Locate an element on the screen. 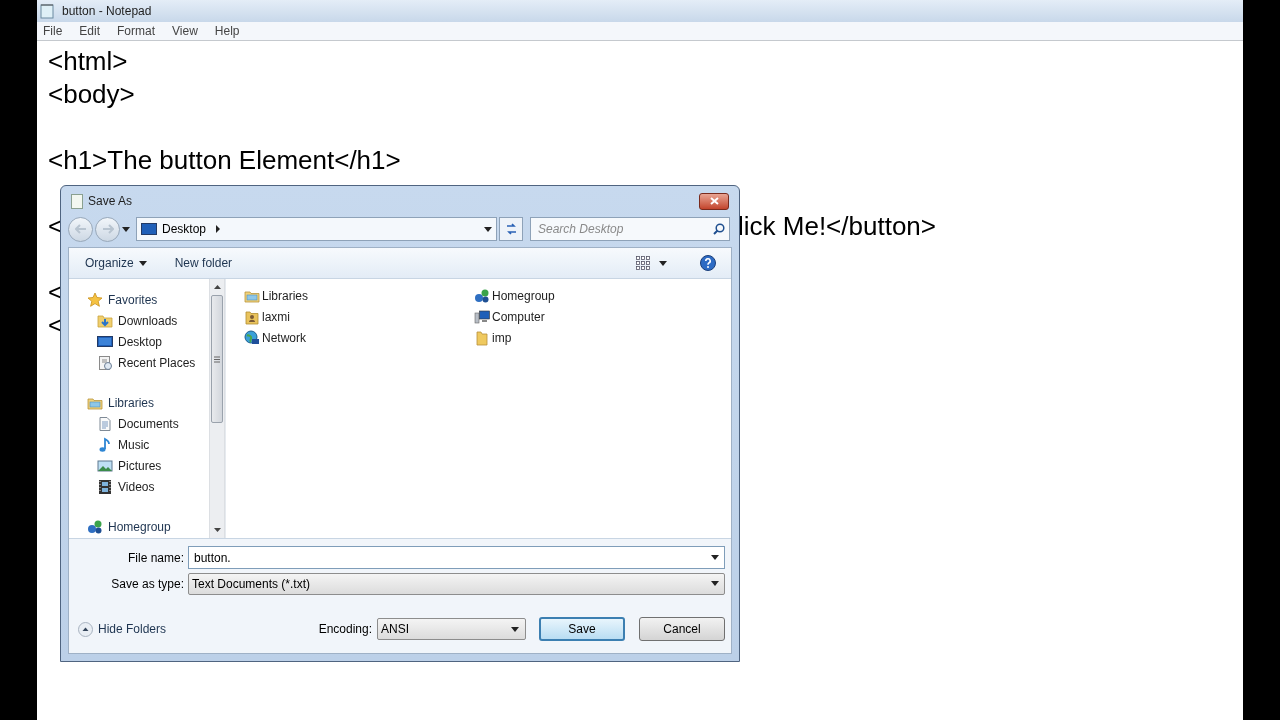  scroll-down-icon is located at coordinates (217, 530).